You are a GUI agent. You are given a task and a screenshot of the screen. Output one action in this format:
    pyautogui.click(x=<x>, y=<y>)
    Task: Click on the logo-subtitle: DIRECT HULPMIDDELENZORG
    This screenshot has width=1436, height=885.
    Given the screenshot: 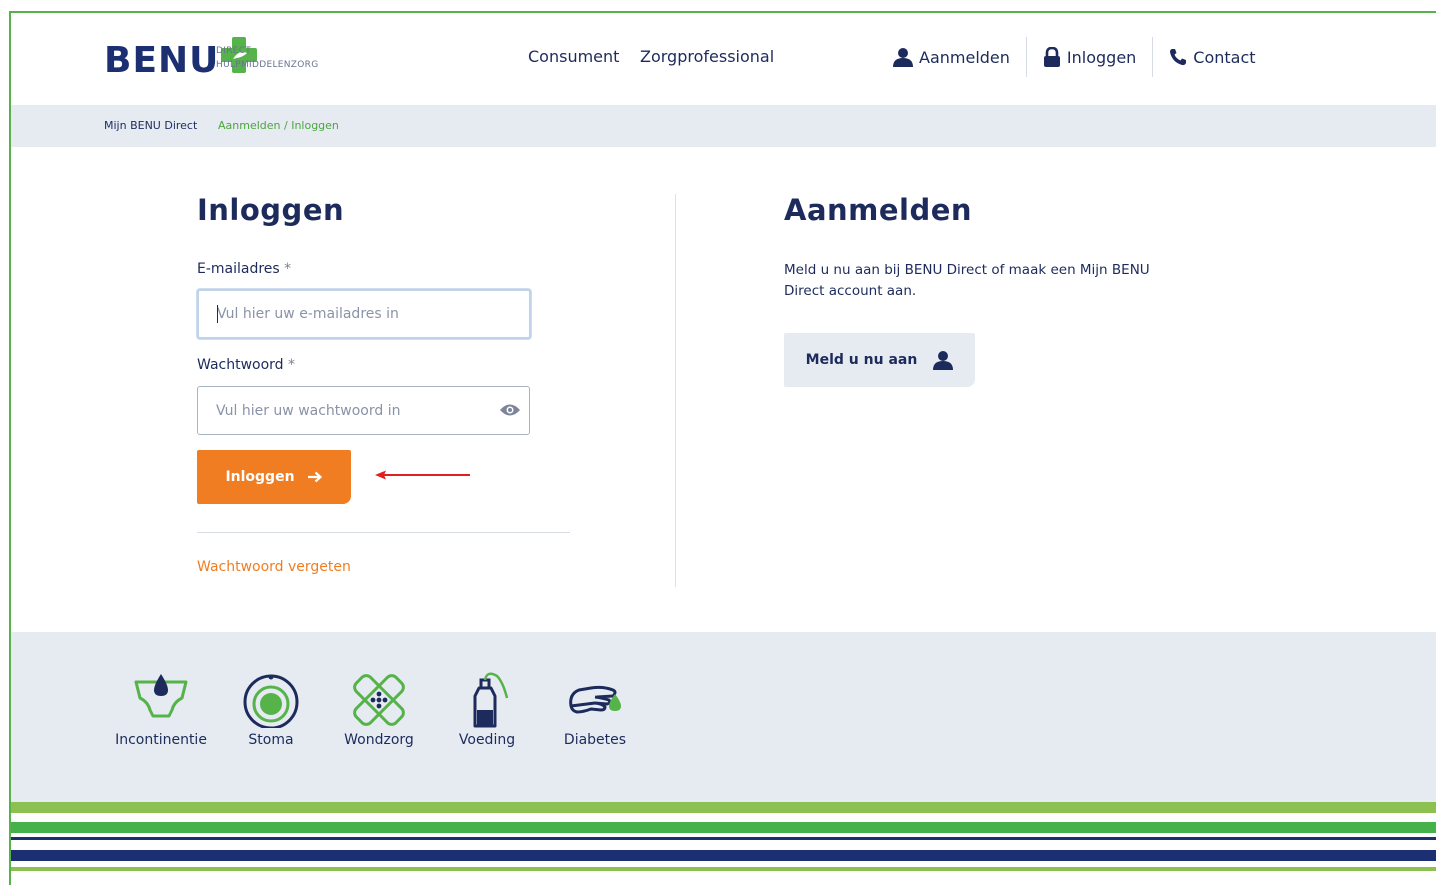 What is the action you would take?
    pyautogui.click(x=267, y=58)
    